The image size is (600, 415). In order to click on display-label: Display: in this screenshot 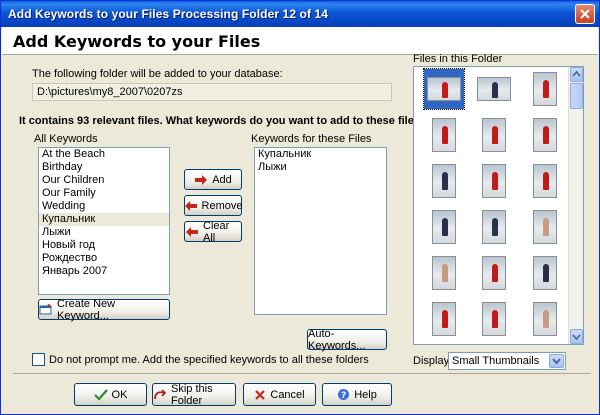, I will do `click(433, 361)`.